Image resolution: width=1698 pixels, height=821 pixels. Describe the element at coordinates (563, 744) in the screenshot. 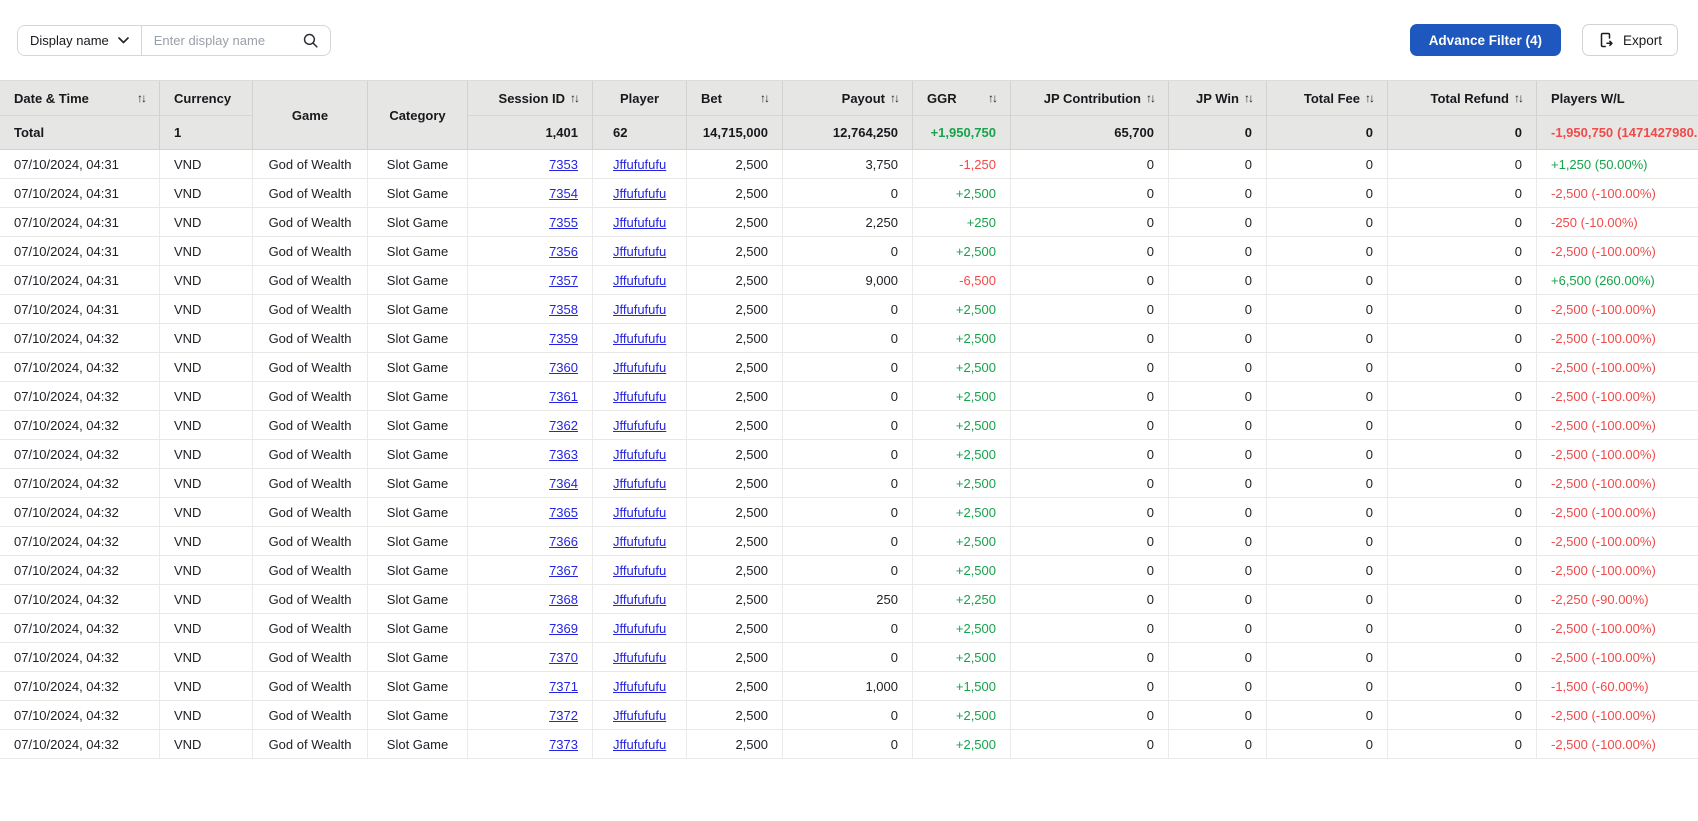

I see `session-id-link: 7373` at that location.